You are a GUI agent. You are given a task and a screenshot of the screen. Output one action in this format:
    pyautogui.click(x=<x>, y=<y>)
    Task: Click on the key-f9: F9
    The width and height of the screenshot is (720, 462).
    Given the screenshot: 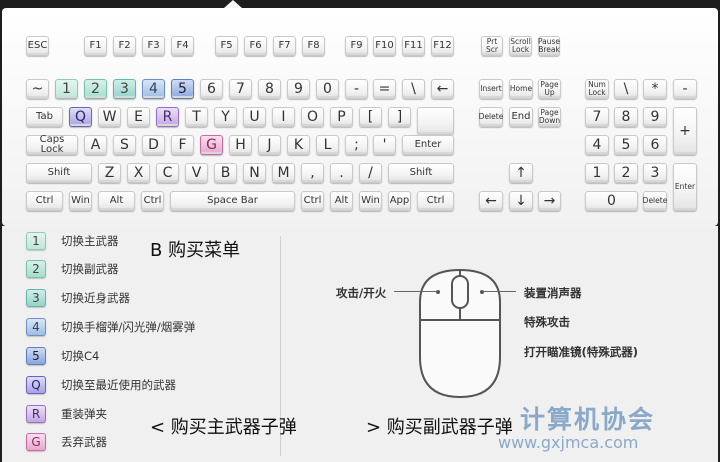 What is the action you would take?
    pyautogui.click(x=356, y=46)
    